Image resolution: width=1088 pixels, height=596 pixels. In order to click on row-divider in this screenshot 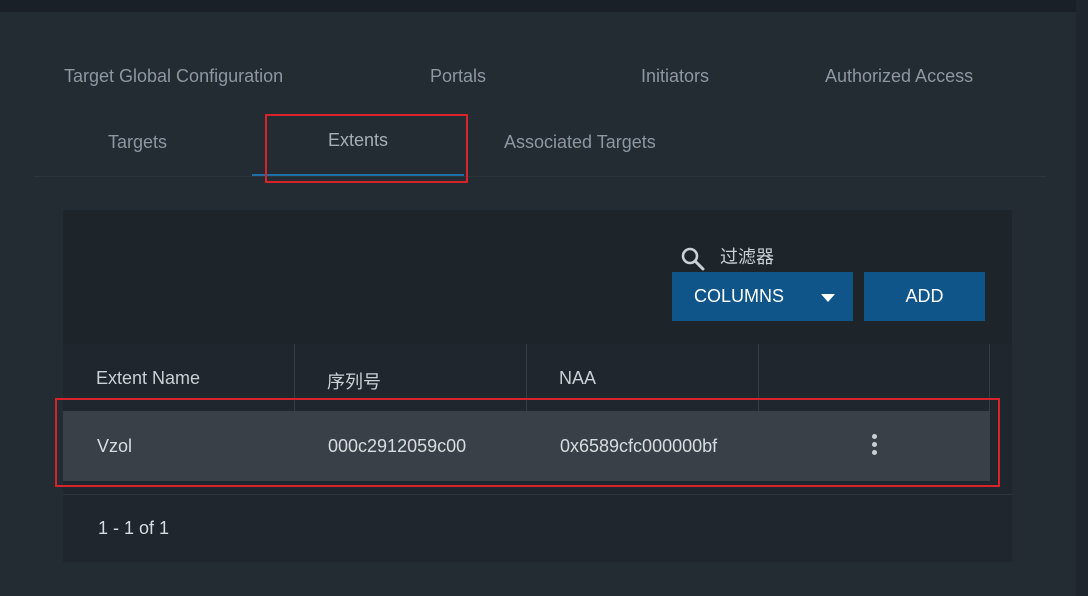, I will do `click(537, 494)`.